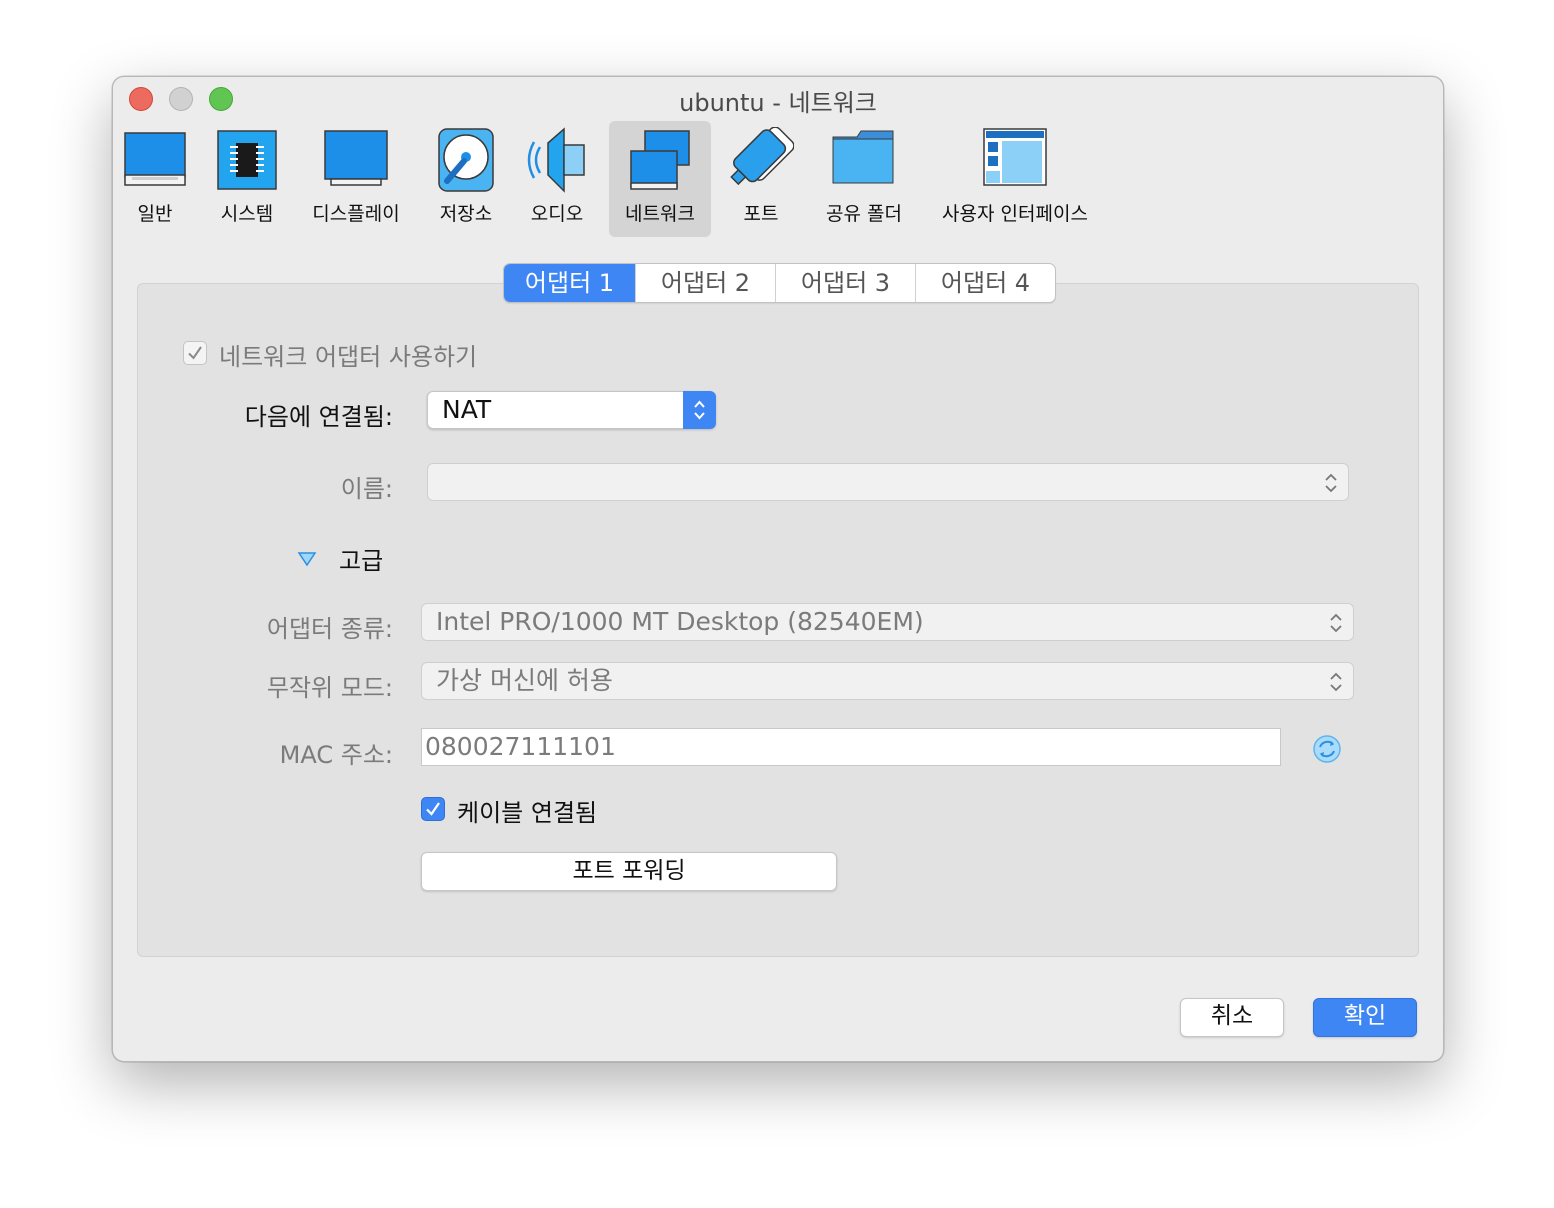  Describe the element at coordinates (336, 755) in the screenshot. I see `mac-address-label: MAC 주소:` at that location.